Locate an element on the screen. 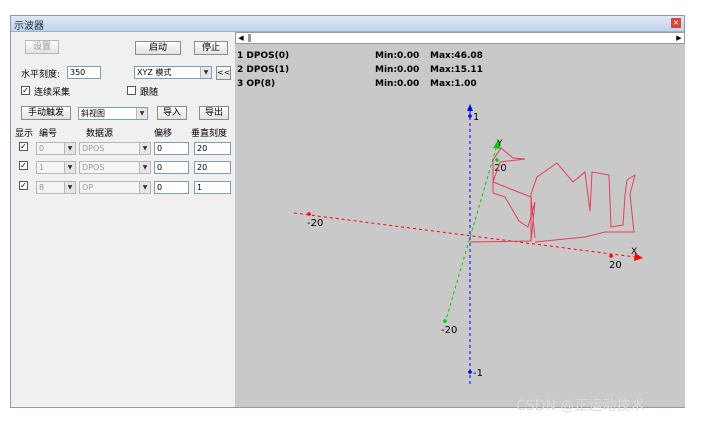 The width and height of the screenshot is (703, 424). settings-button: 设置 is located at coordinates (42, 47).